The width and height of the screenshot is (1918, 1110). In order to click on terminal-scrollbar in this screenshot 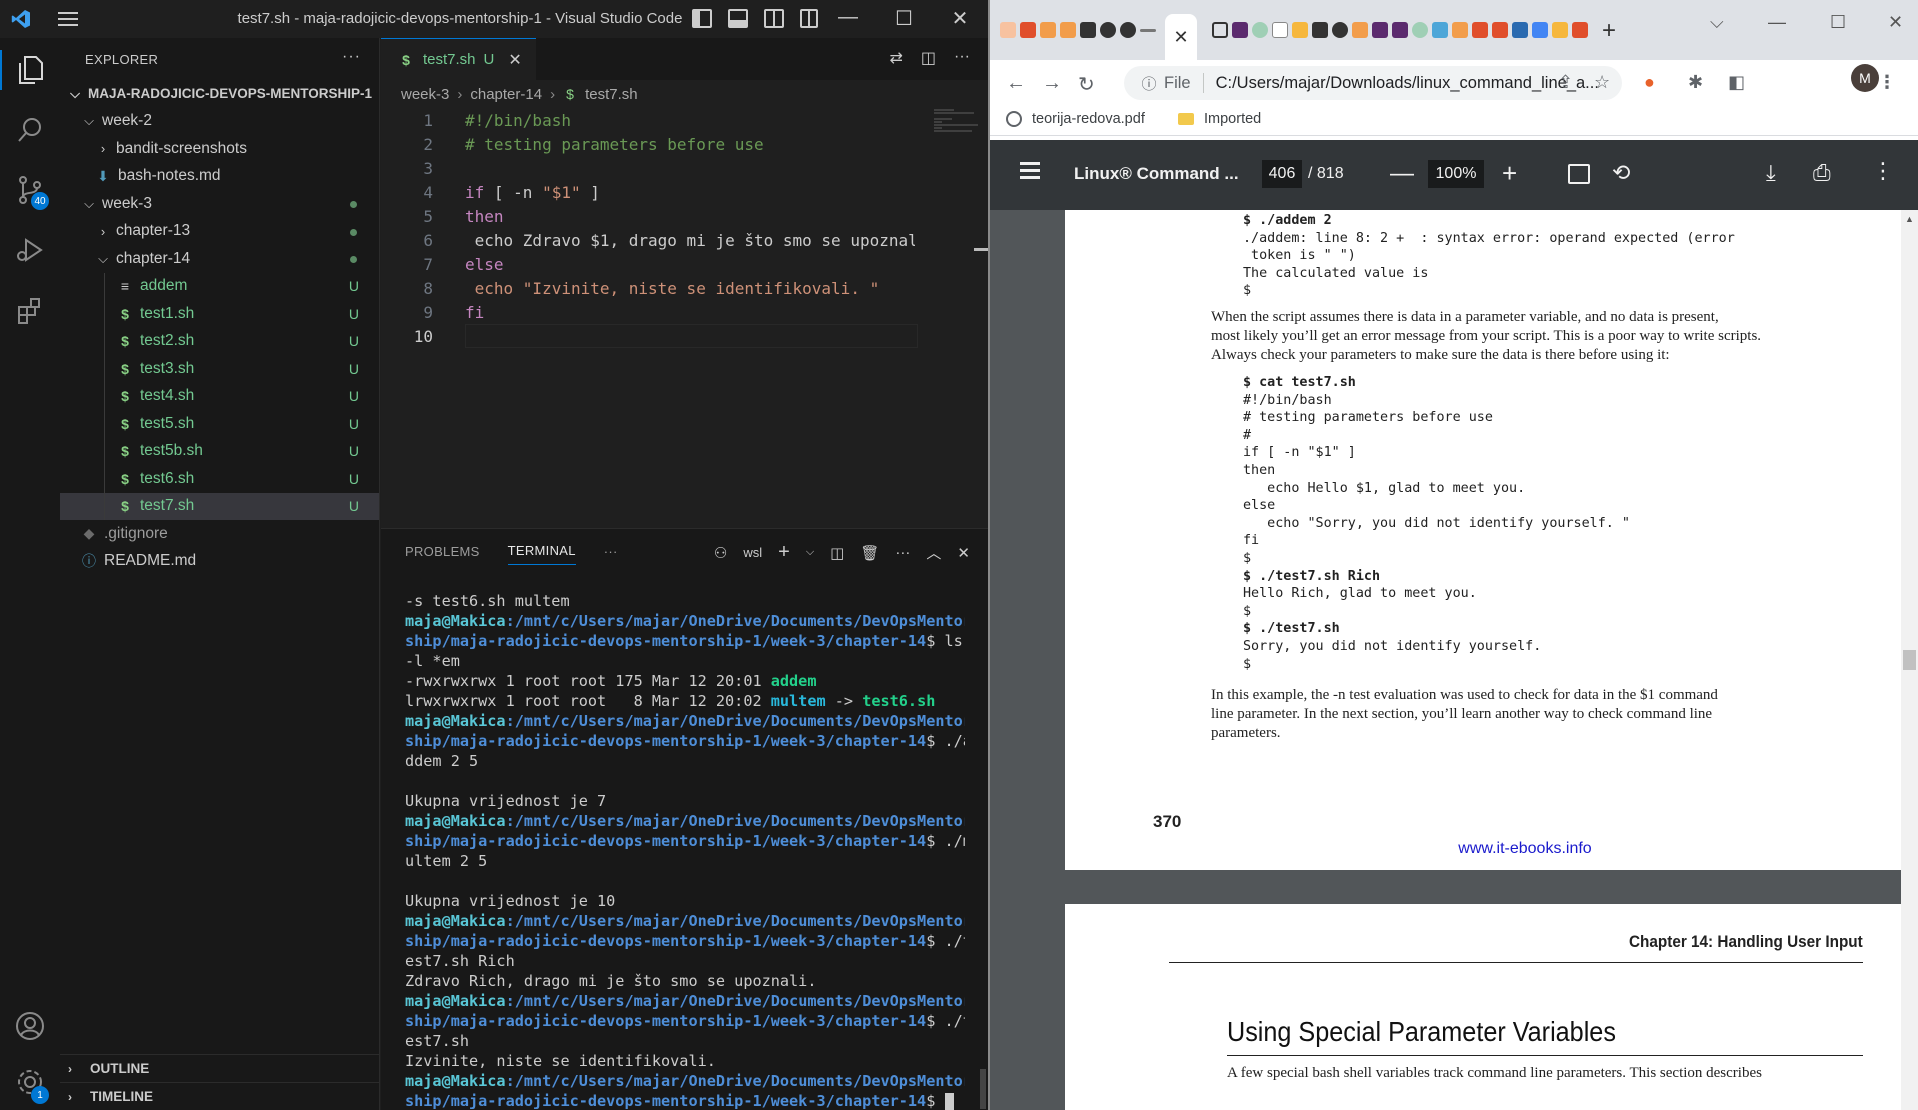, I will do `click(983, 1089)`.